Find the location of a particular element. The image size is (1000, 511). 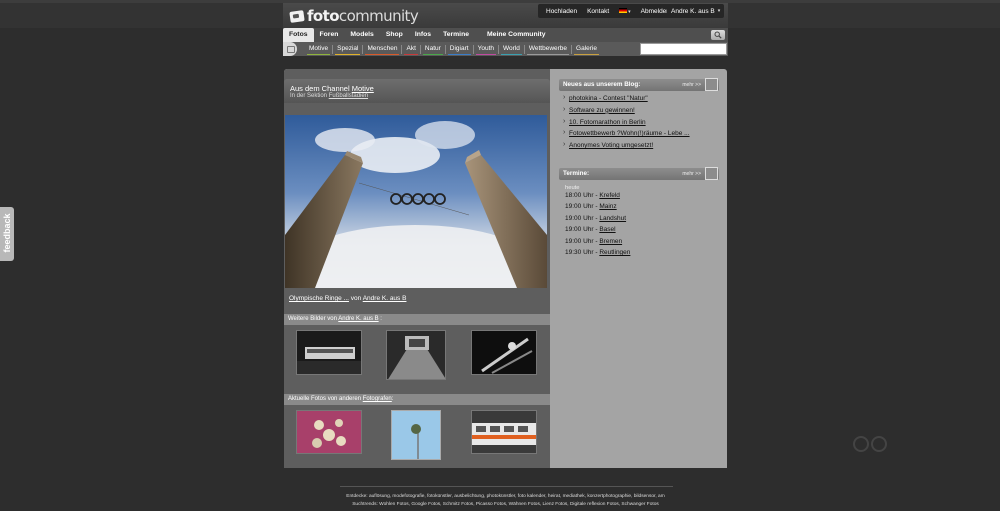

feedback-tab: feedback is located at coordinates (7, 234).